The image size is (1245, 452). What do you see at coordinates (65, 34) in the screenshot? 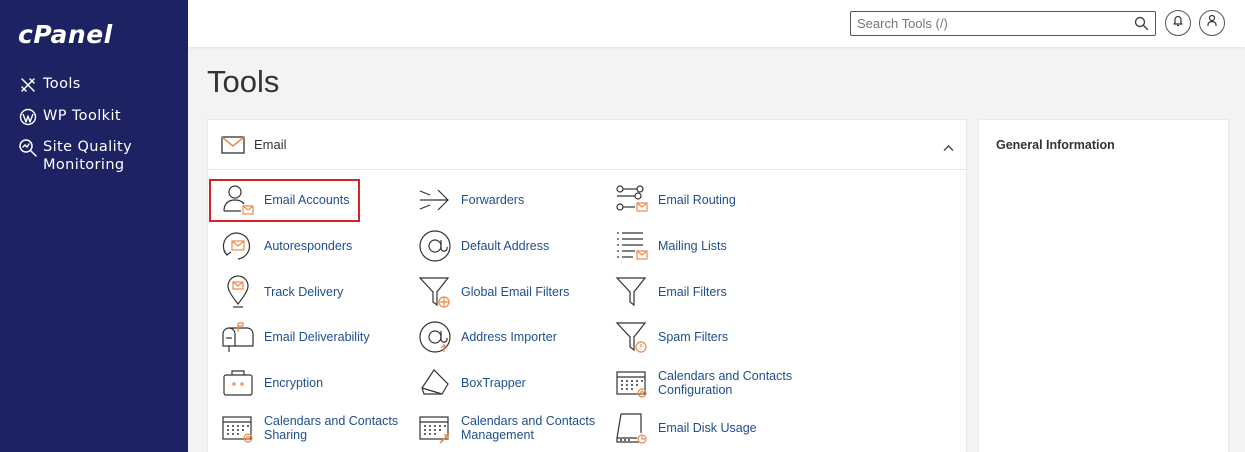
I see `cpanel-logo: cPanel` at bounding box center [65, 34].